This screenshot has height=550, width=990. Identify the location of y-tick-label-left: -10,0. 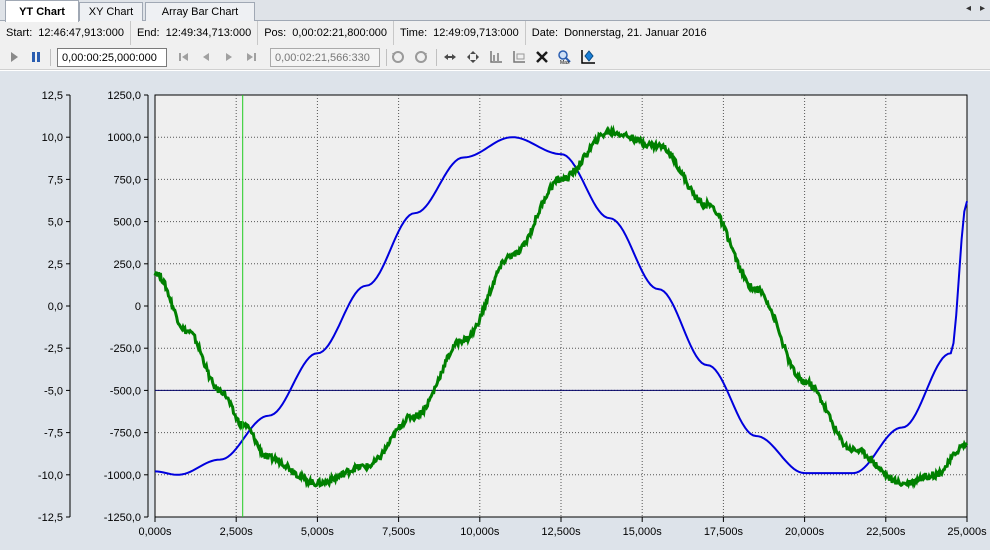
(50, 476).